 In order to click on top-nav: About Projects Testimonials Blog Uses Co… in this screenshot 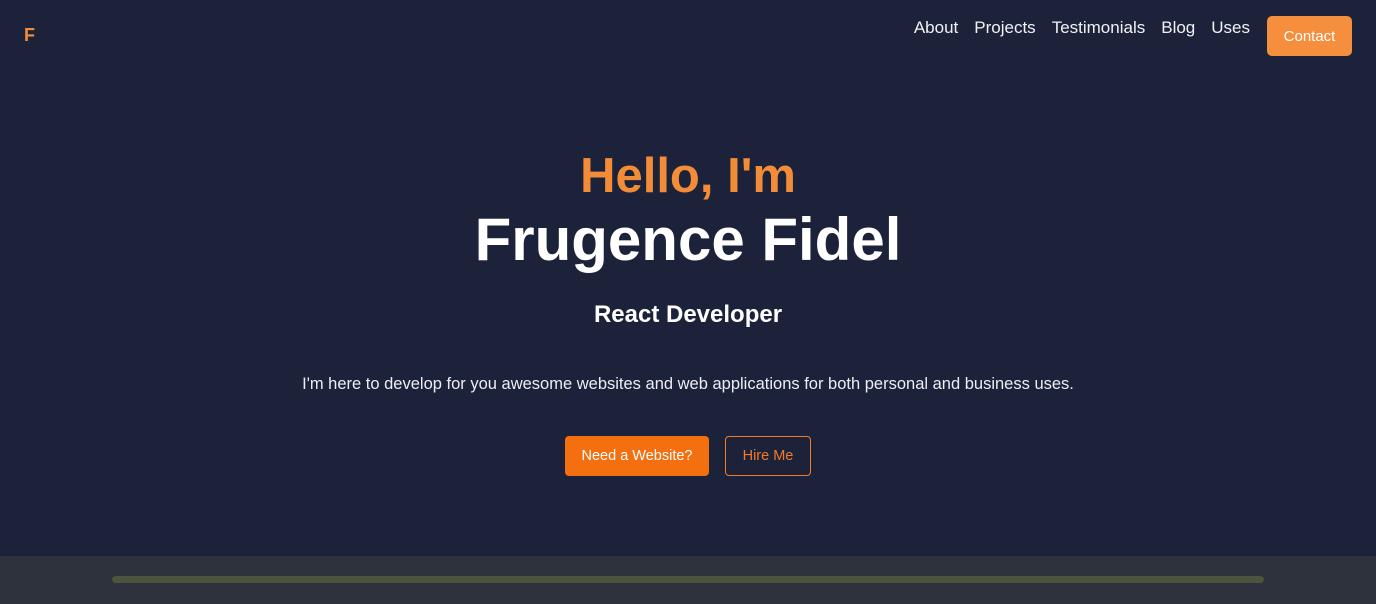, I will do `click(1133, 36)`.